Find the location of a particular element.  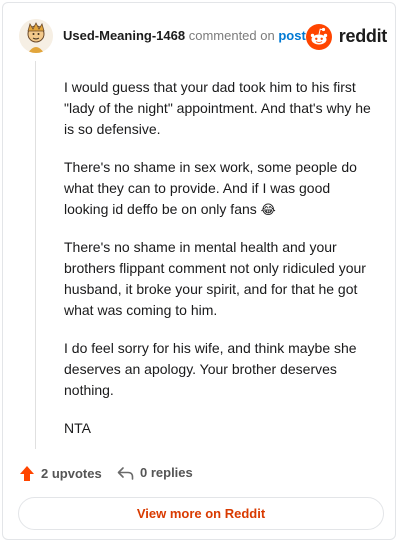

reply-button: 0 replies is located at coordinates (155, 472).